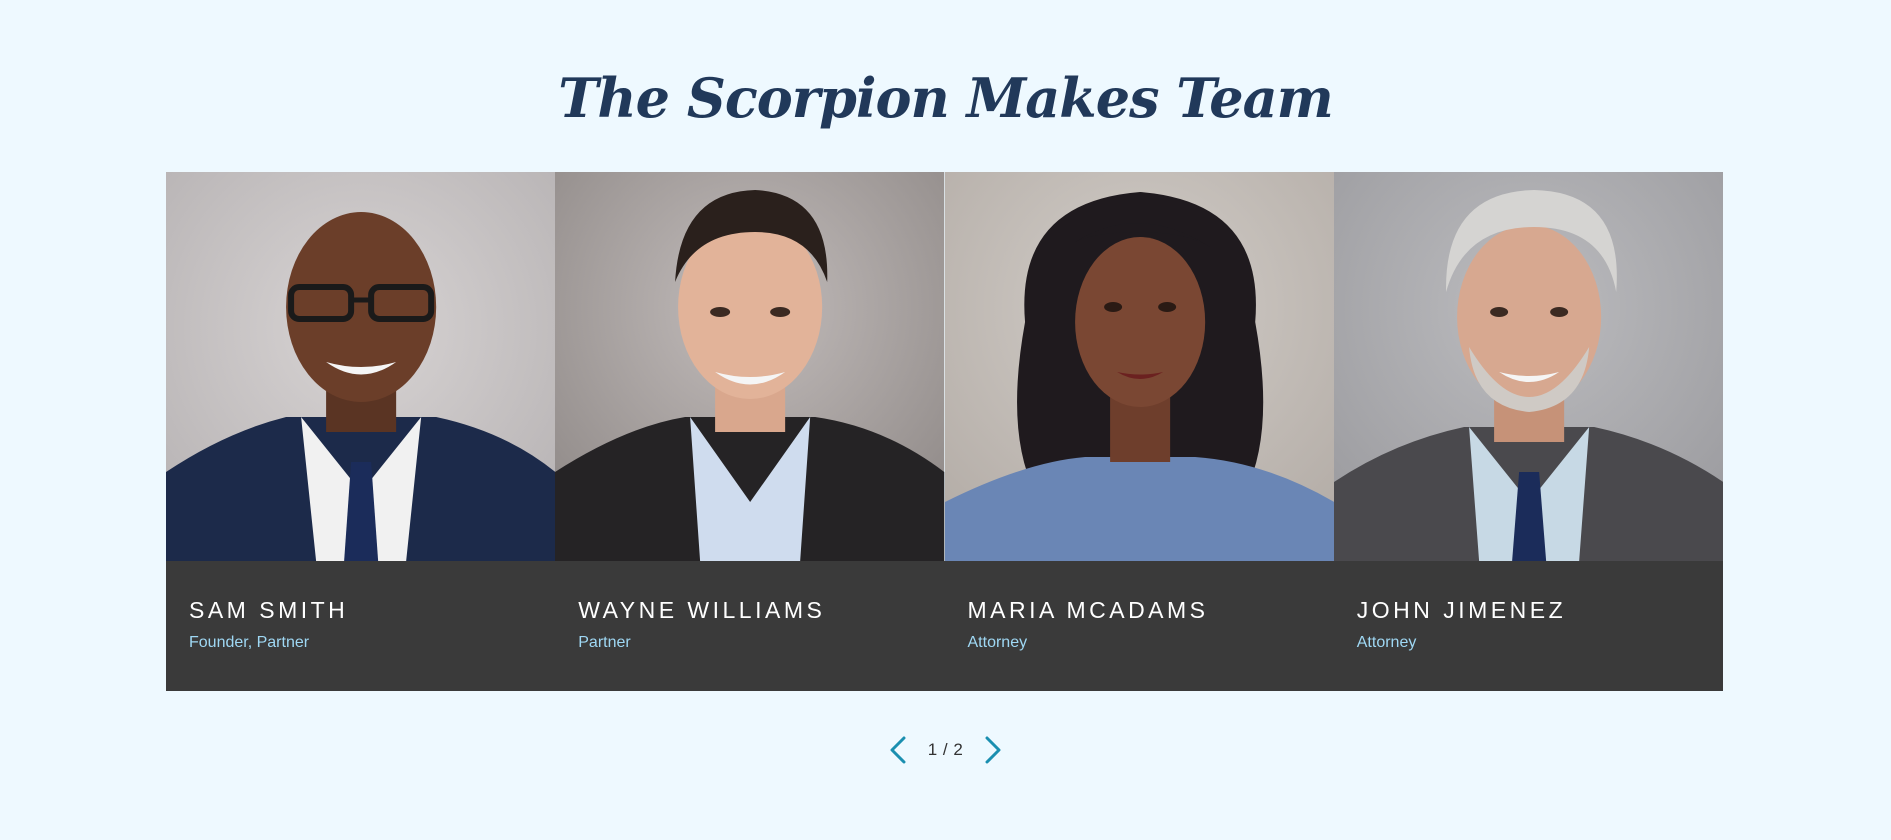 The width and height of the screenshot is (1891, 840). Describe the element at coordinates (993, 750) in the screenshot. I see `chevron-right-icon` at that location.